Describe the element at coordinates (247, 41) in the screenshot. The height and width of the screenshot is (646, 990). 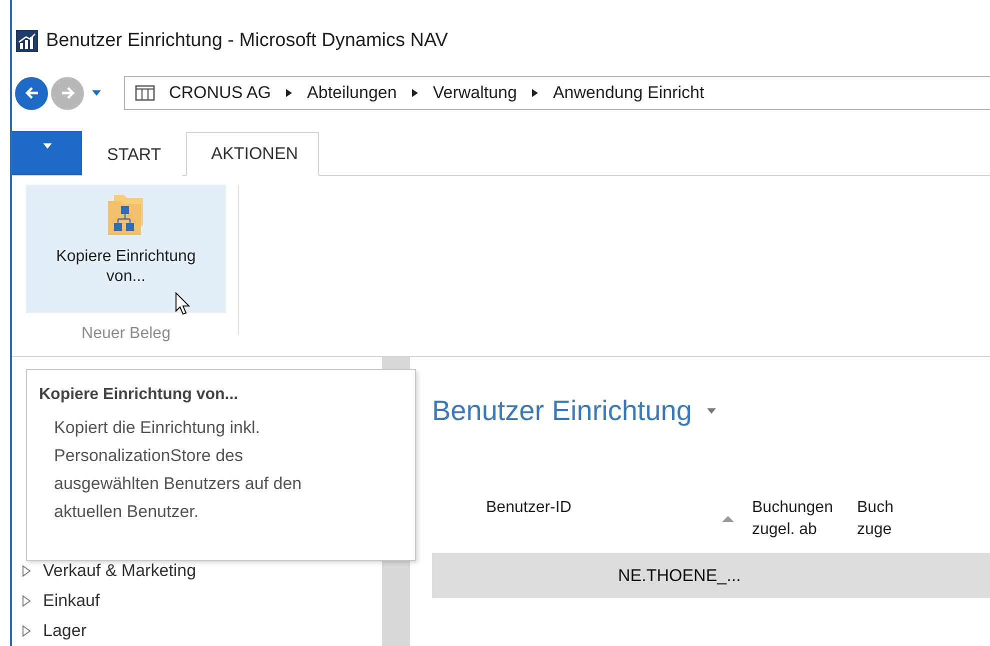
I see `window-title: Benutzer Einrichtung - Microsoft Dynamics NAV` at that location.